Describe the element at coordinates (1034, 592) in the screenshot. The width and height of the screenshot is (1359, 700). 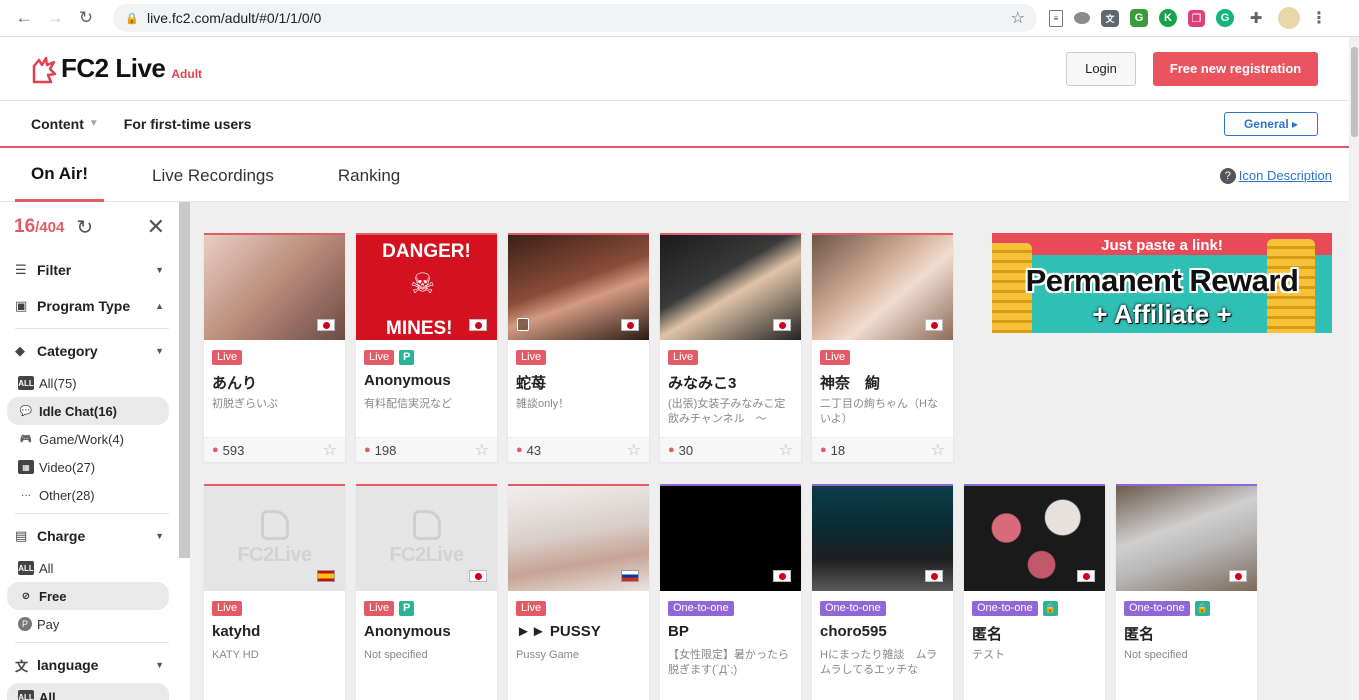
I see `program-card: One-to-one 🔒 匿名 テスト` at that location.